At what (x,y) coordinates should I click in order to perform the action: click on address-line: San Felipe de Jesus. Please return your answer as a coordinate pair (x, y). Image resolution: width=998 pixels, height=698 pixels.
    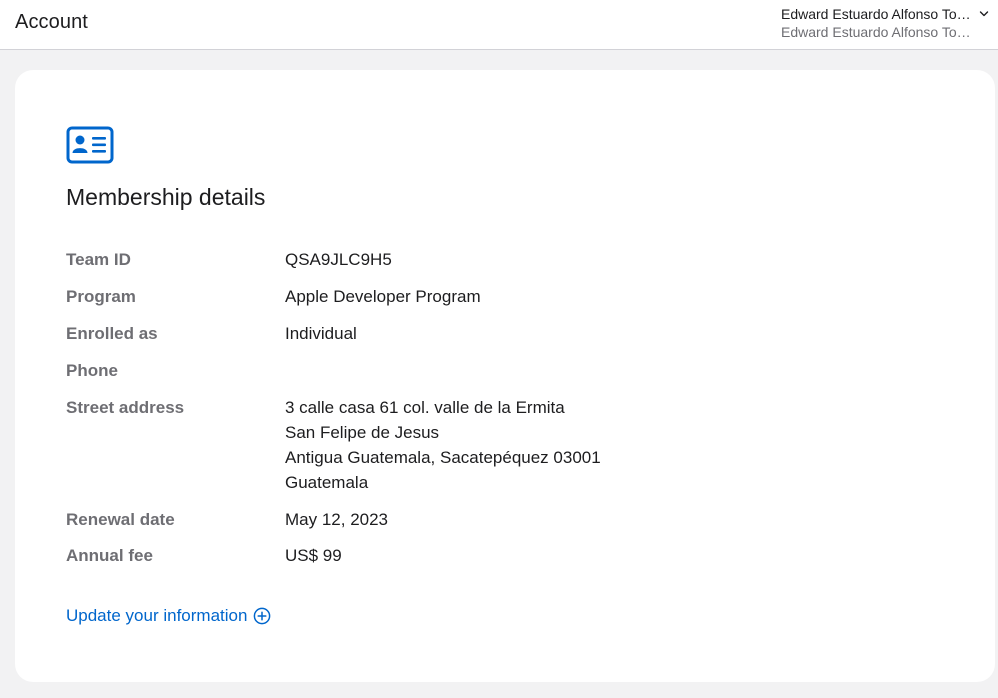
    Looking at the image, I should click on (362, 432).